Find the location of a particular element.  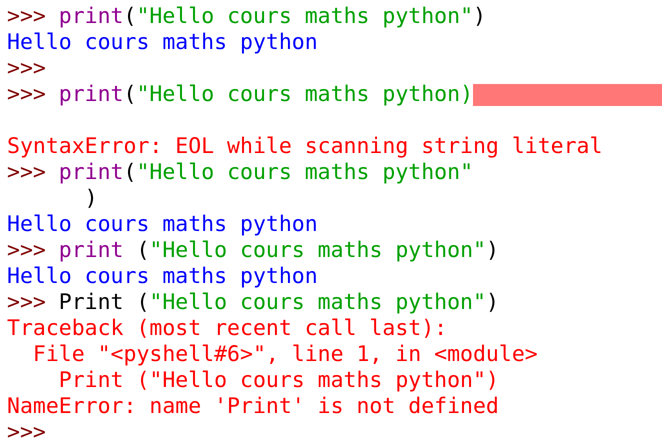

string-literal: "Hello cours maths python) is located at coordinates (305, 95).